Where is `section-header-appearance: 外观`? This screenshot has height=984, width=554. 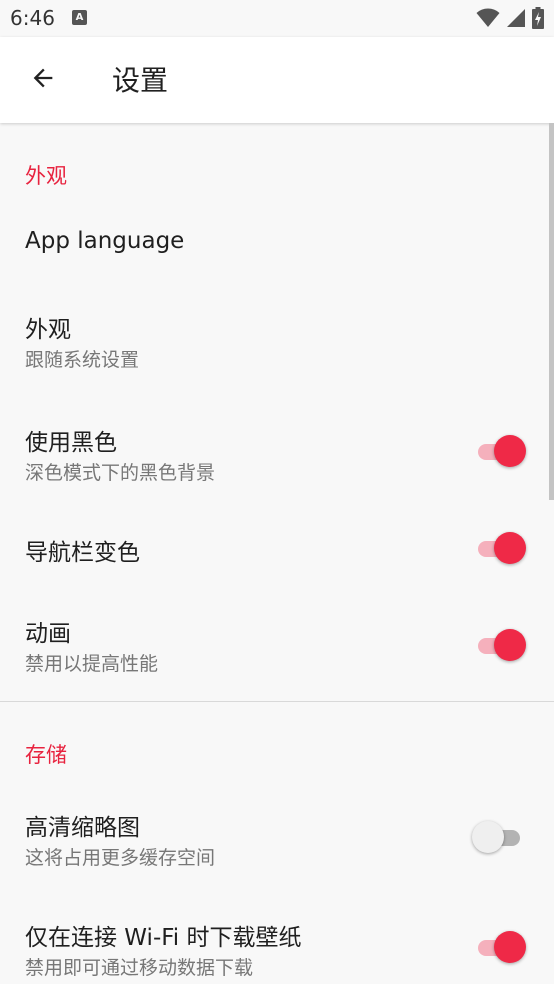
section-header-appearance: 外观 is located at coordinates (46, 176).